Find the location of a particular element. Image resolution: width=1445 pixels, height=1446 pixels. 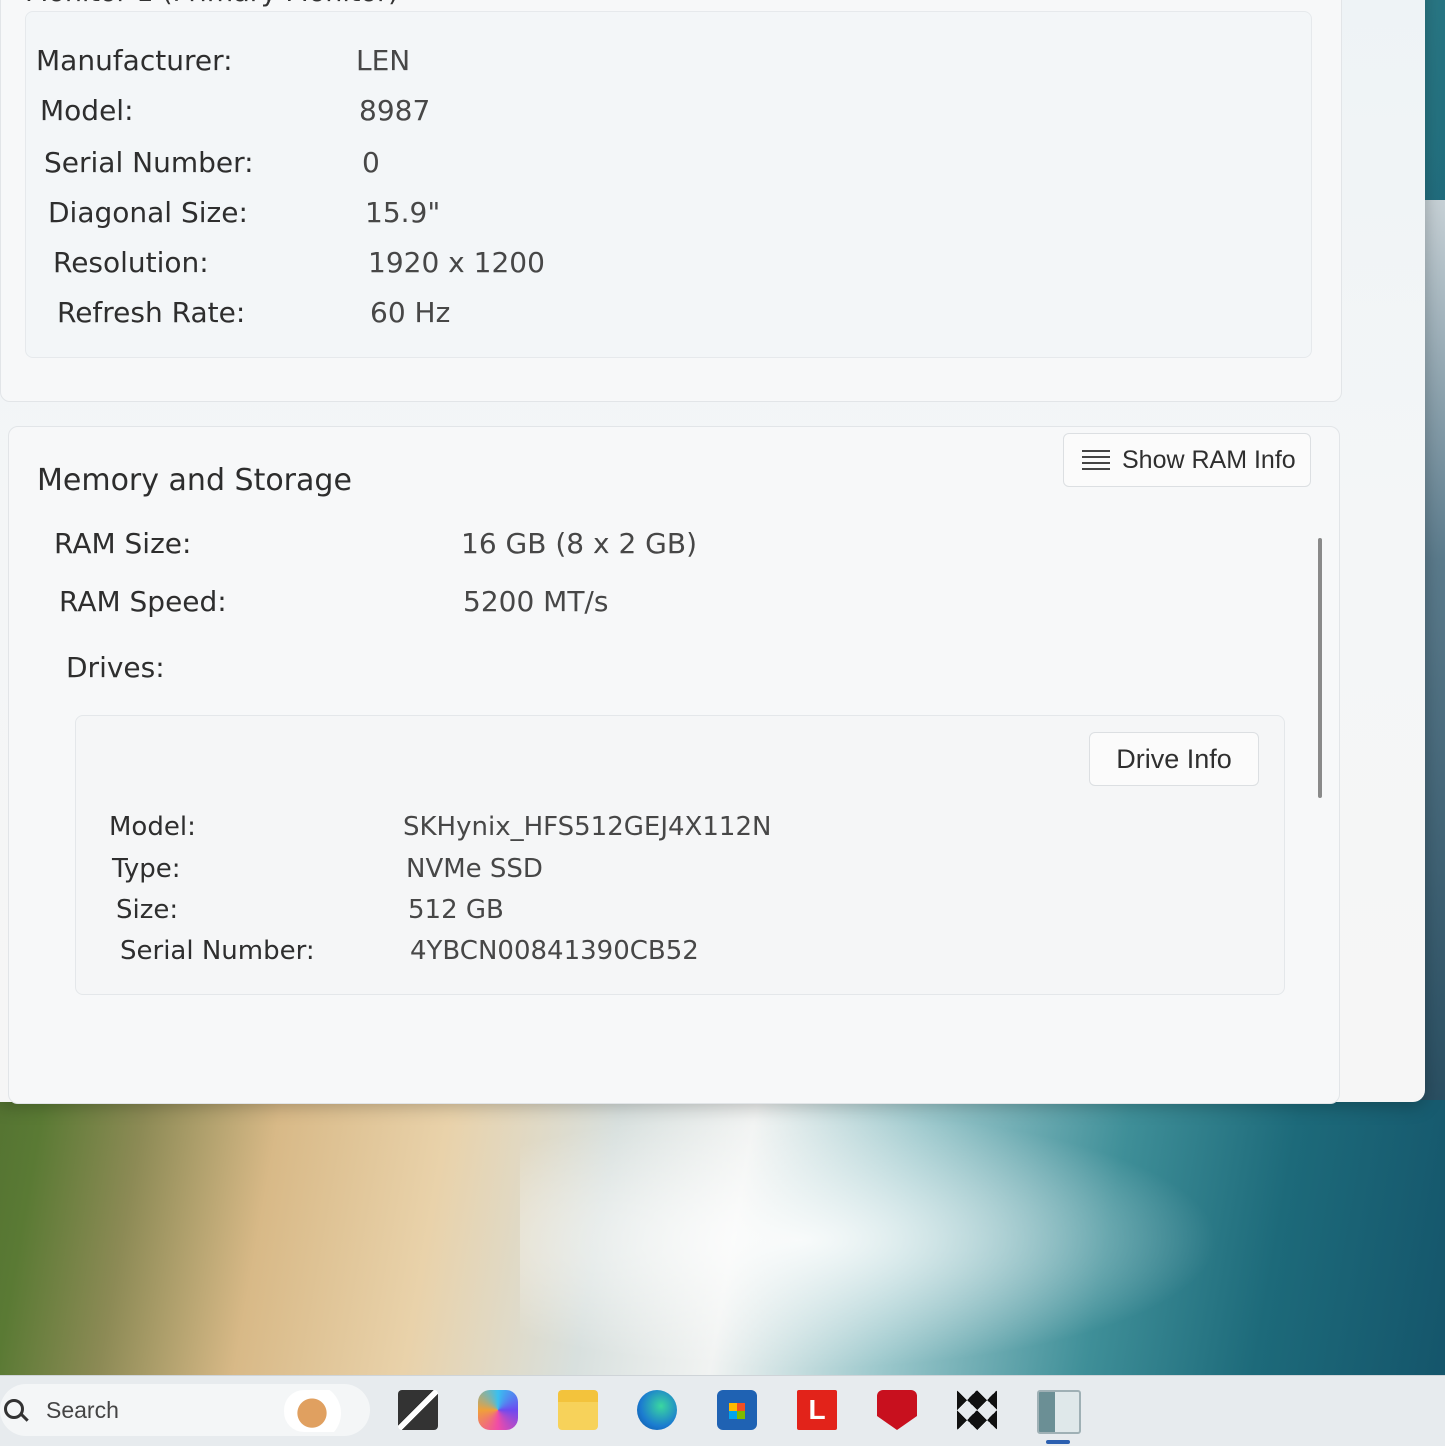

file-explorer-icon is located at coordinates (578, 1410).